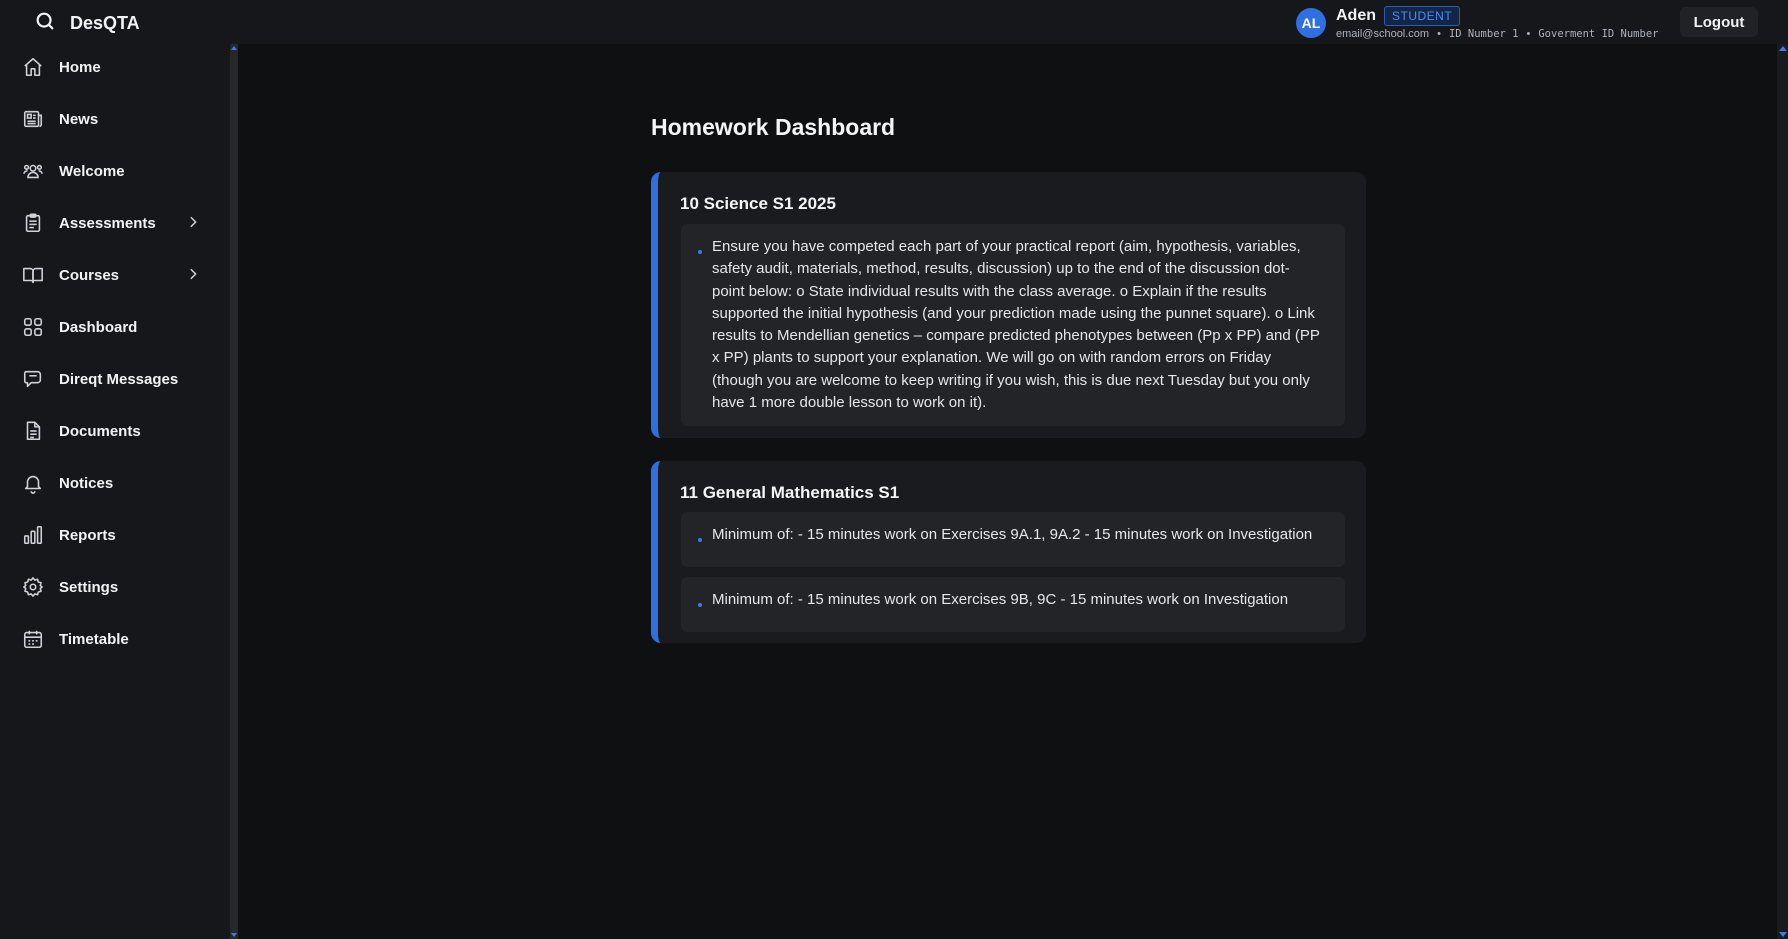  What do you see at coordinates (33, 223) in the screenshot?
I see `clipboard-icon` at bounding box center [33, 223].